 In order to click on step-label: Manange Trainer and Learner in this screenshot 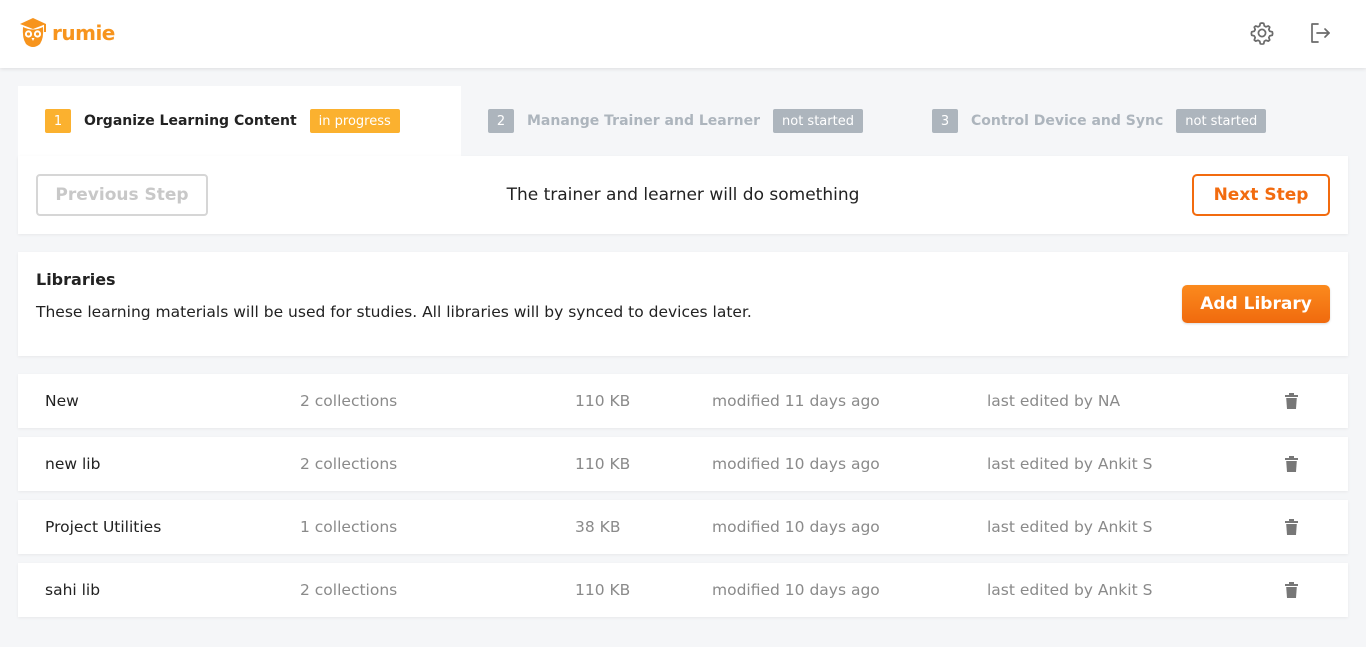, I will do `click(643, 121)`.